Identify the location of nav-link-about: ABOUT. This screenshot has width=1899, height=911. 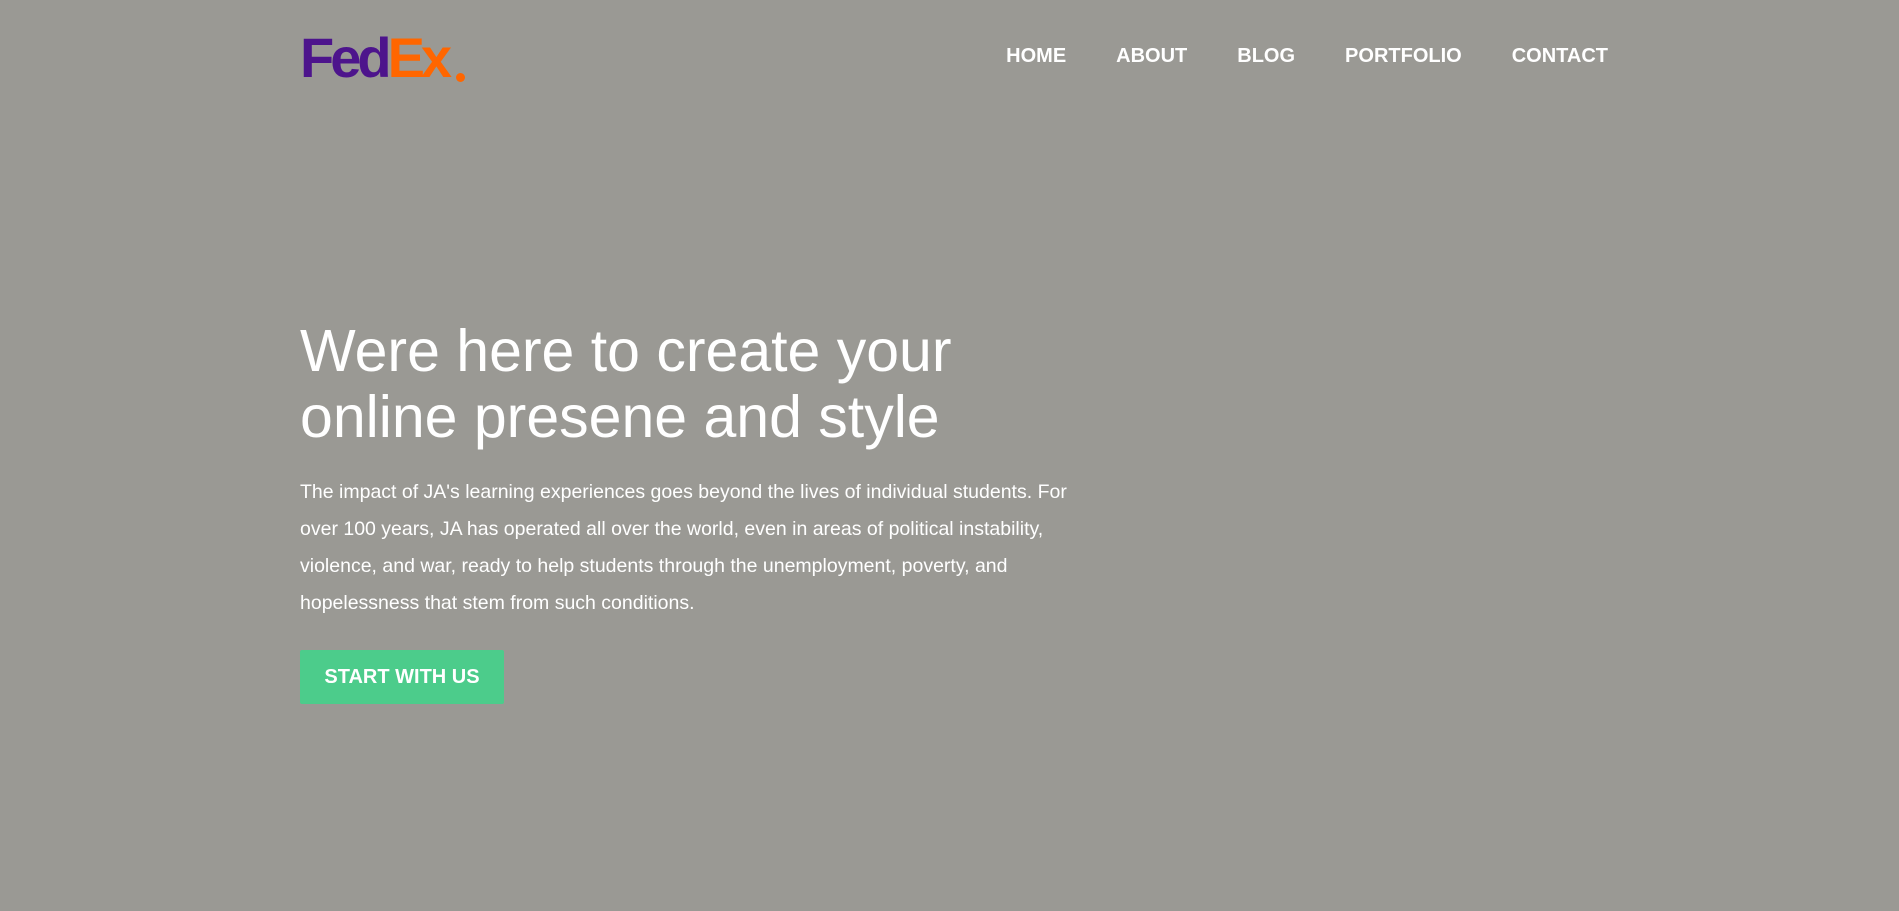
(1151, 56).